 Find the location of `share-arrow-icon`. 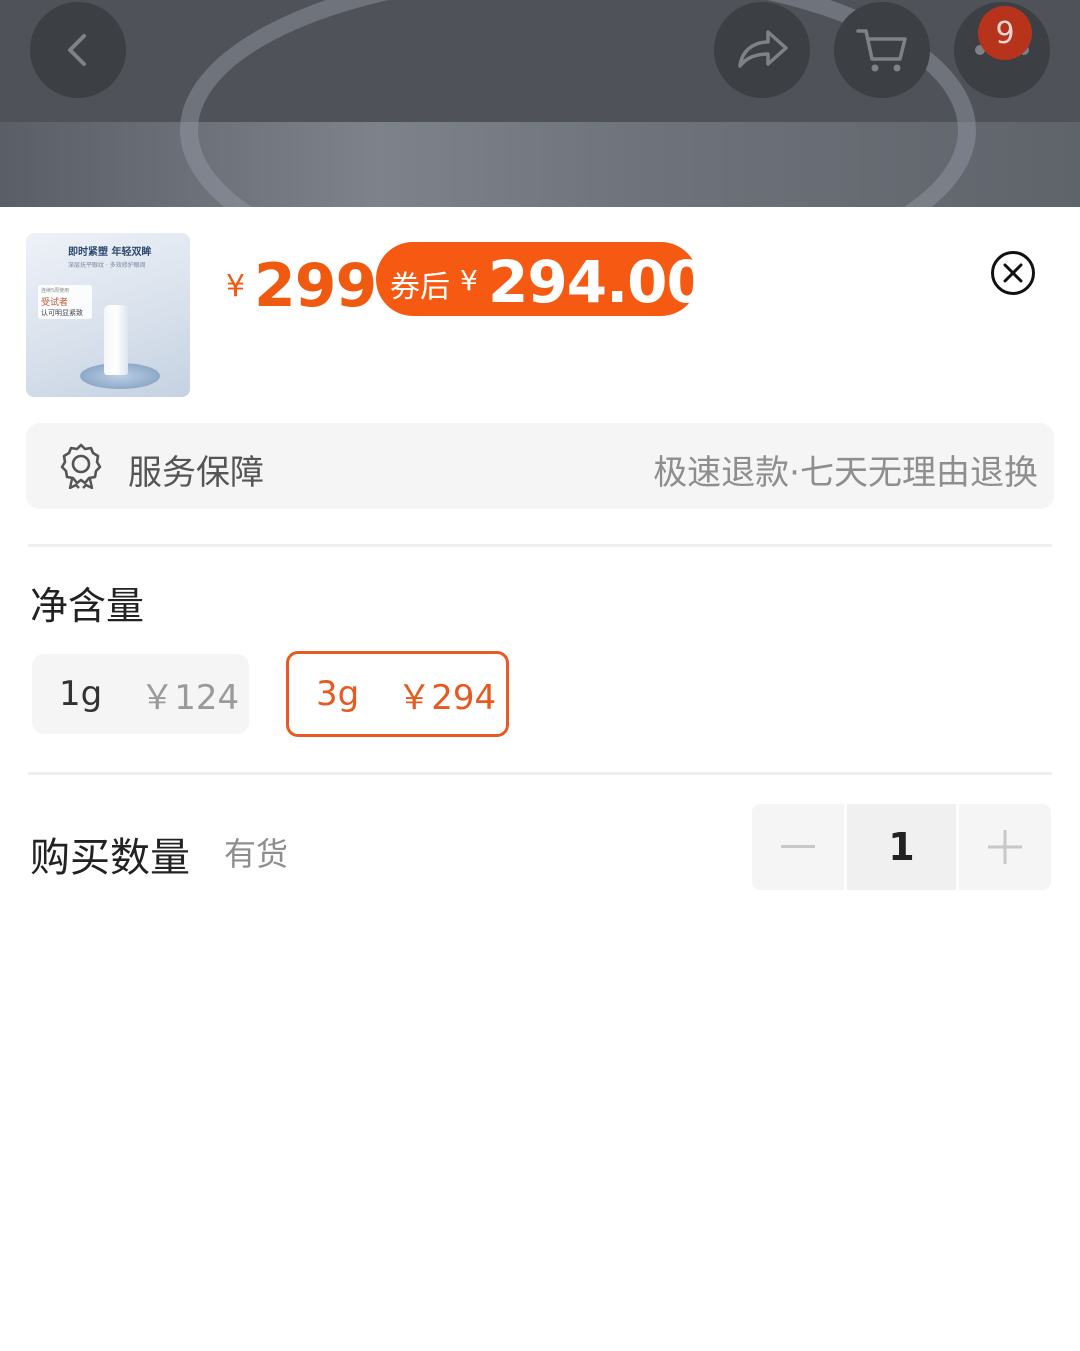

share-arrow-icon is located at coordinates (763, 49).